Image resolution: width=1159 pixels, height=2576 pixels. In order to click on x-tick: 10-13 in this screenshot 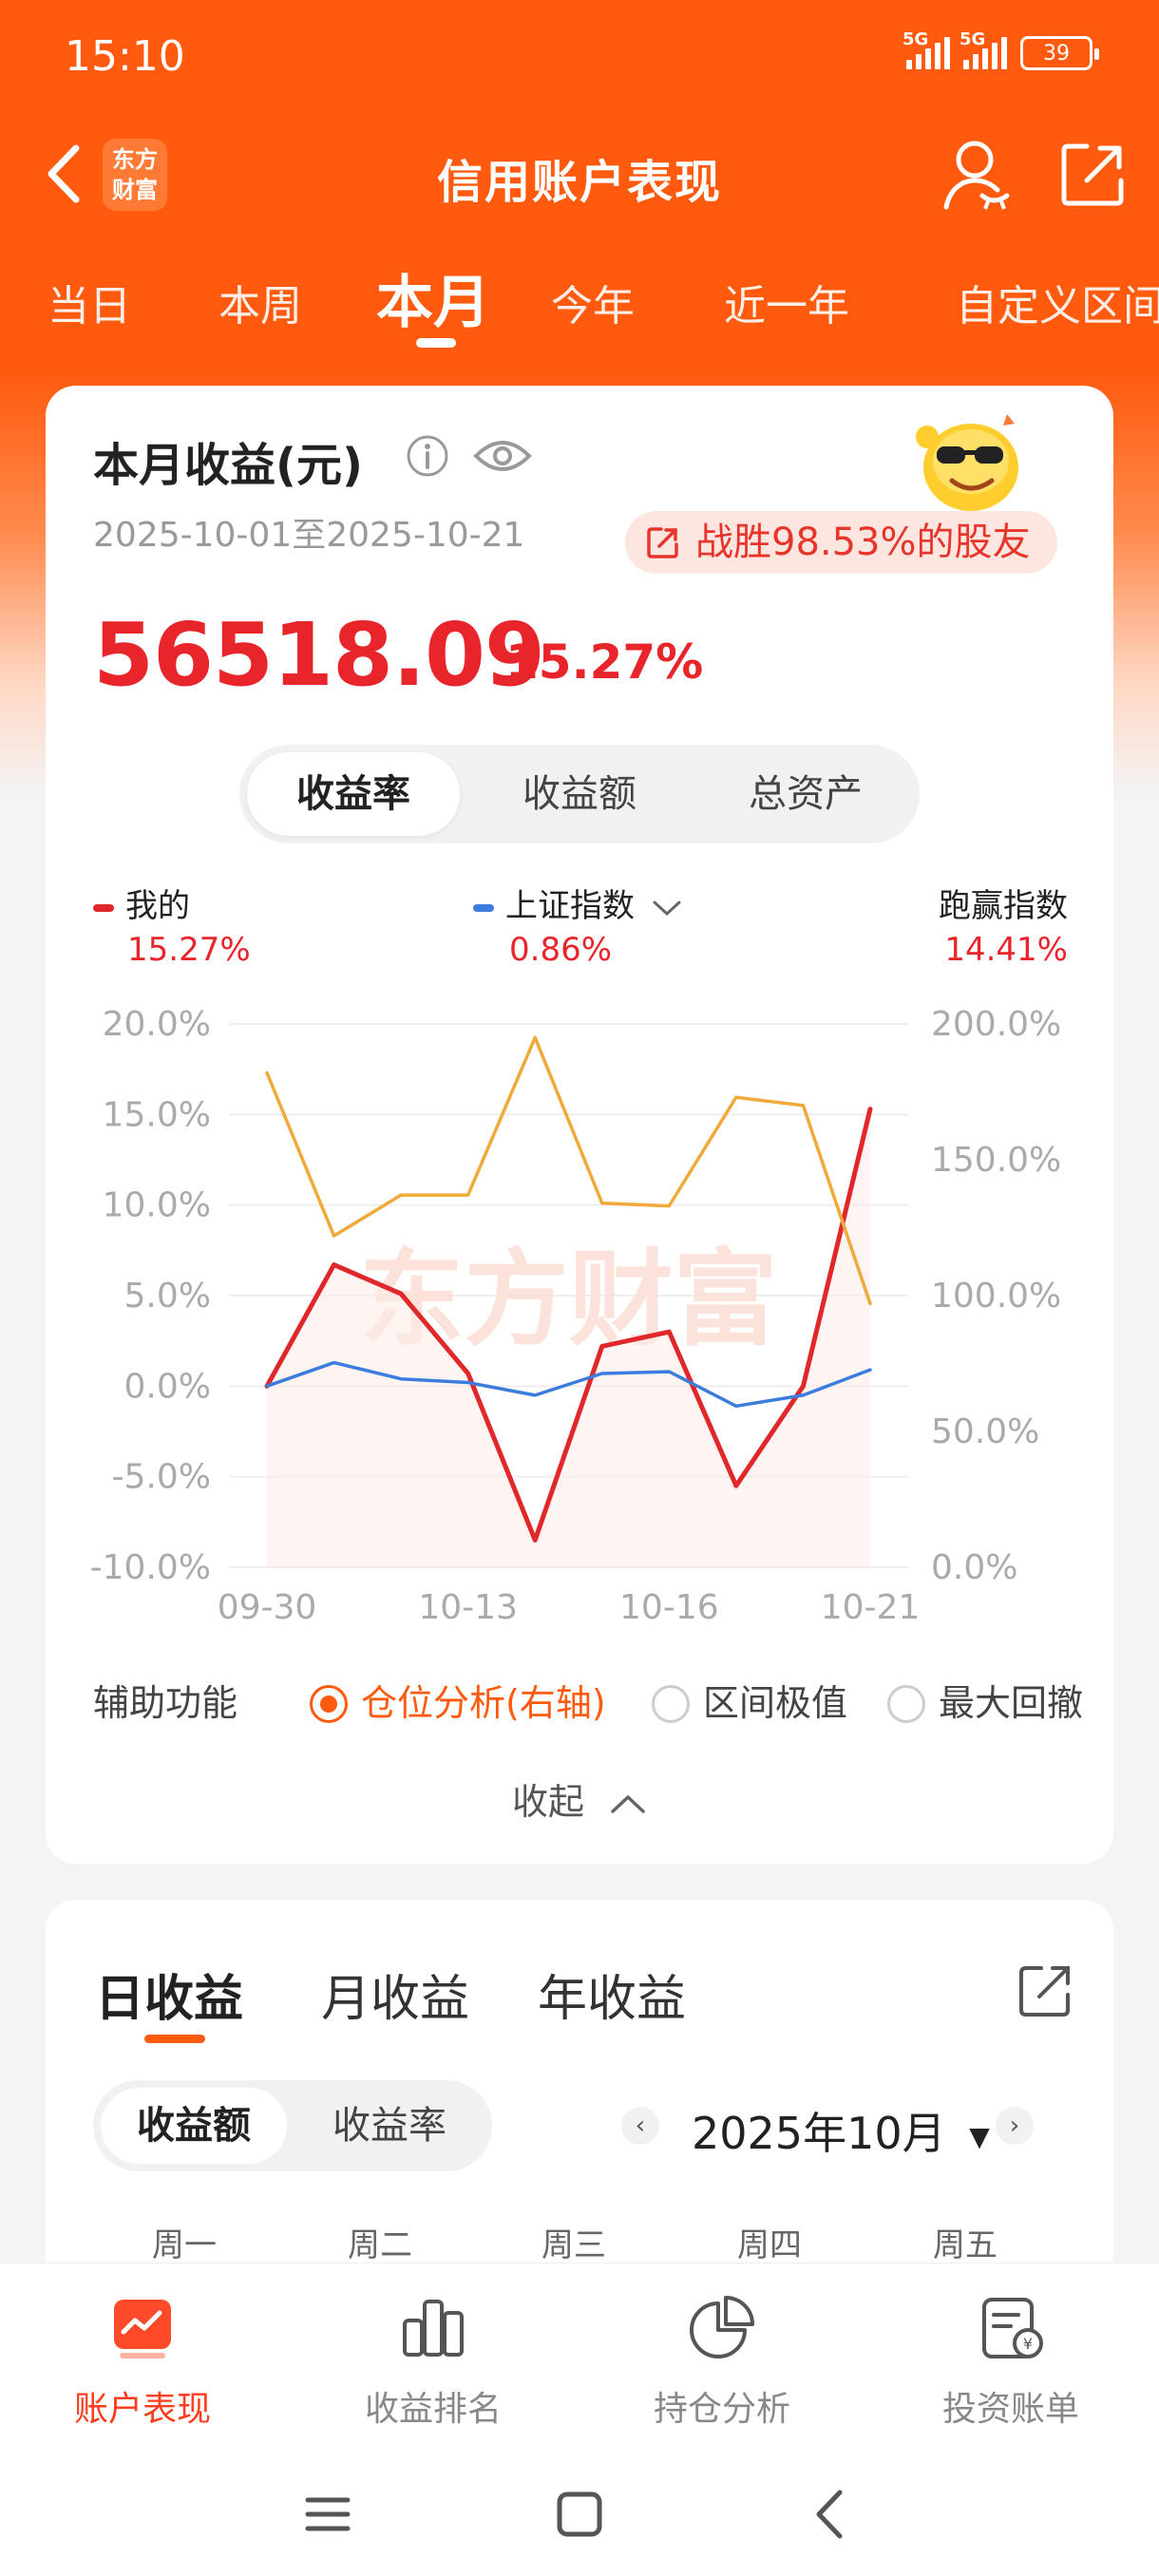, I will do `click(468, 1607)`.